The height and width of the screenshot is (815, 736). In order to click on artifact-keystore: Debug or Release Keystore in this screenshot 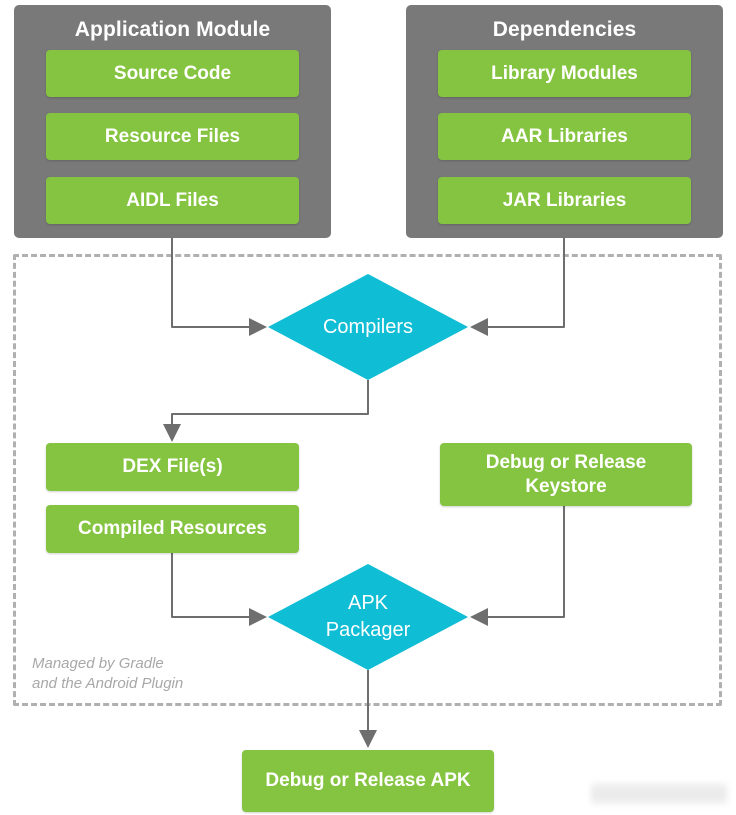, I will do `click(566, 474)`.